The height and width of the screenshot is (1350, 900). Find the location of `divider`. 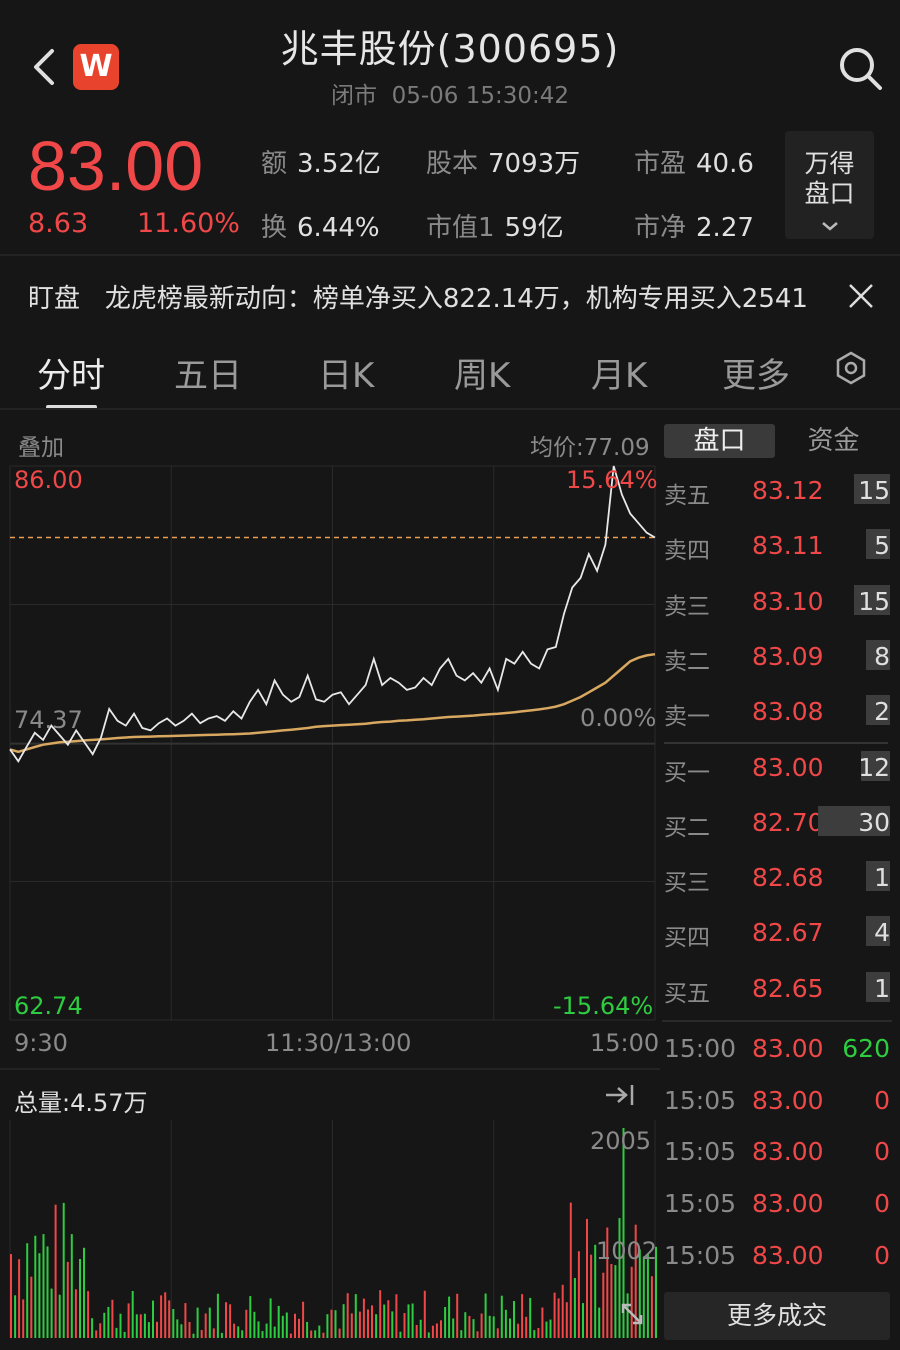

divider is located at coordinates (330, 1069).